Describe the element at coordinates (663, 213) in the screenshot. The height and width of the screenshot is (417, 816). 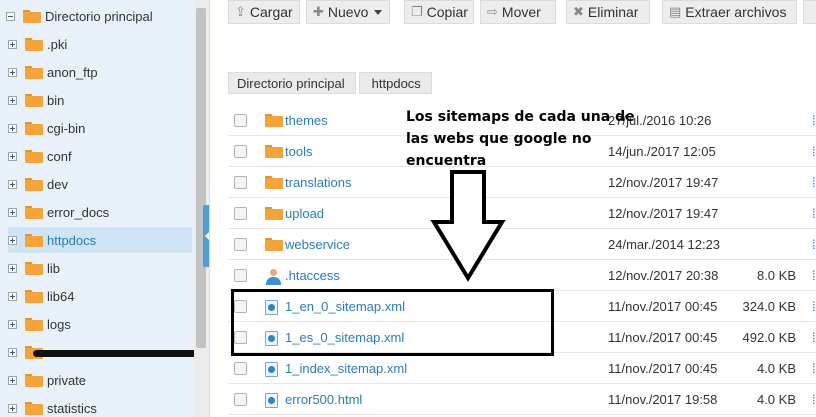
I see `file-modified-date: 12/nov./2017 19:47` at that location.